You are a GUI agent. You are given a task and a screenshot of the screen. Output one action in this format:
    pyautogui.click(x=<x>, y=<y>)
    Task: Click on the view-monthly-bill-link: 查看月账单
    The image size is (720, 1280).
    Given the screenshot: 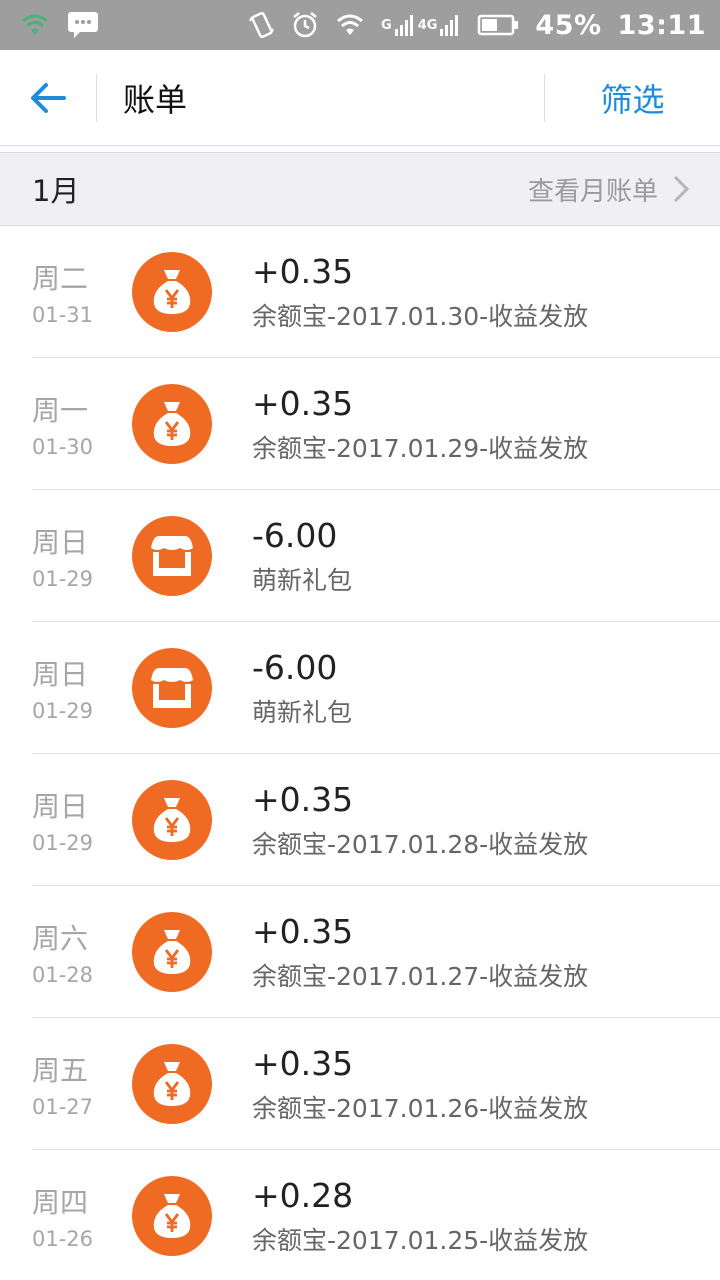 What is the action you would take?
    pyautogui.click(x=609, y=189)
    